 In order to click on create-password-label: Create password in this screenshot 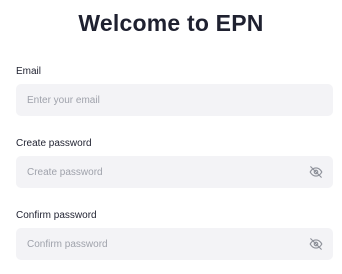, I will do `click(54, 143)`.